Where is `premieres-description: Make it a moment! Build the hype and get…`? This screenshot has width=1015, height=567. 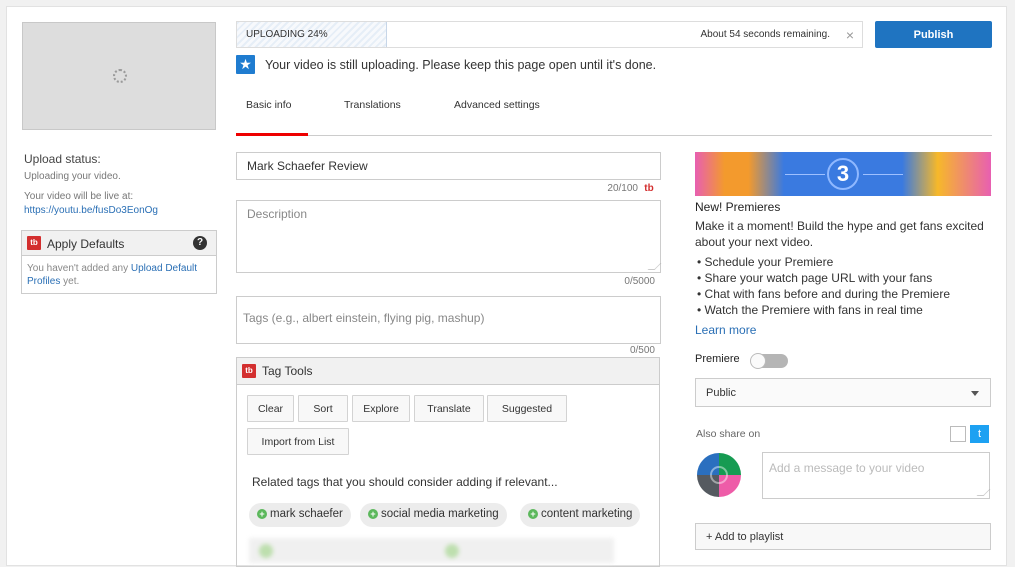
premieres-description: Make it a moment! Build the hype and get… is located at coordinates (839, 234).